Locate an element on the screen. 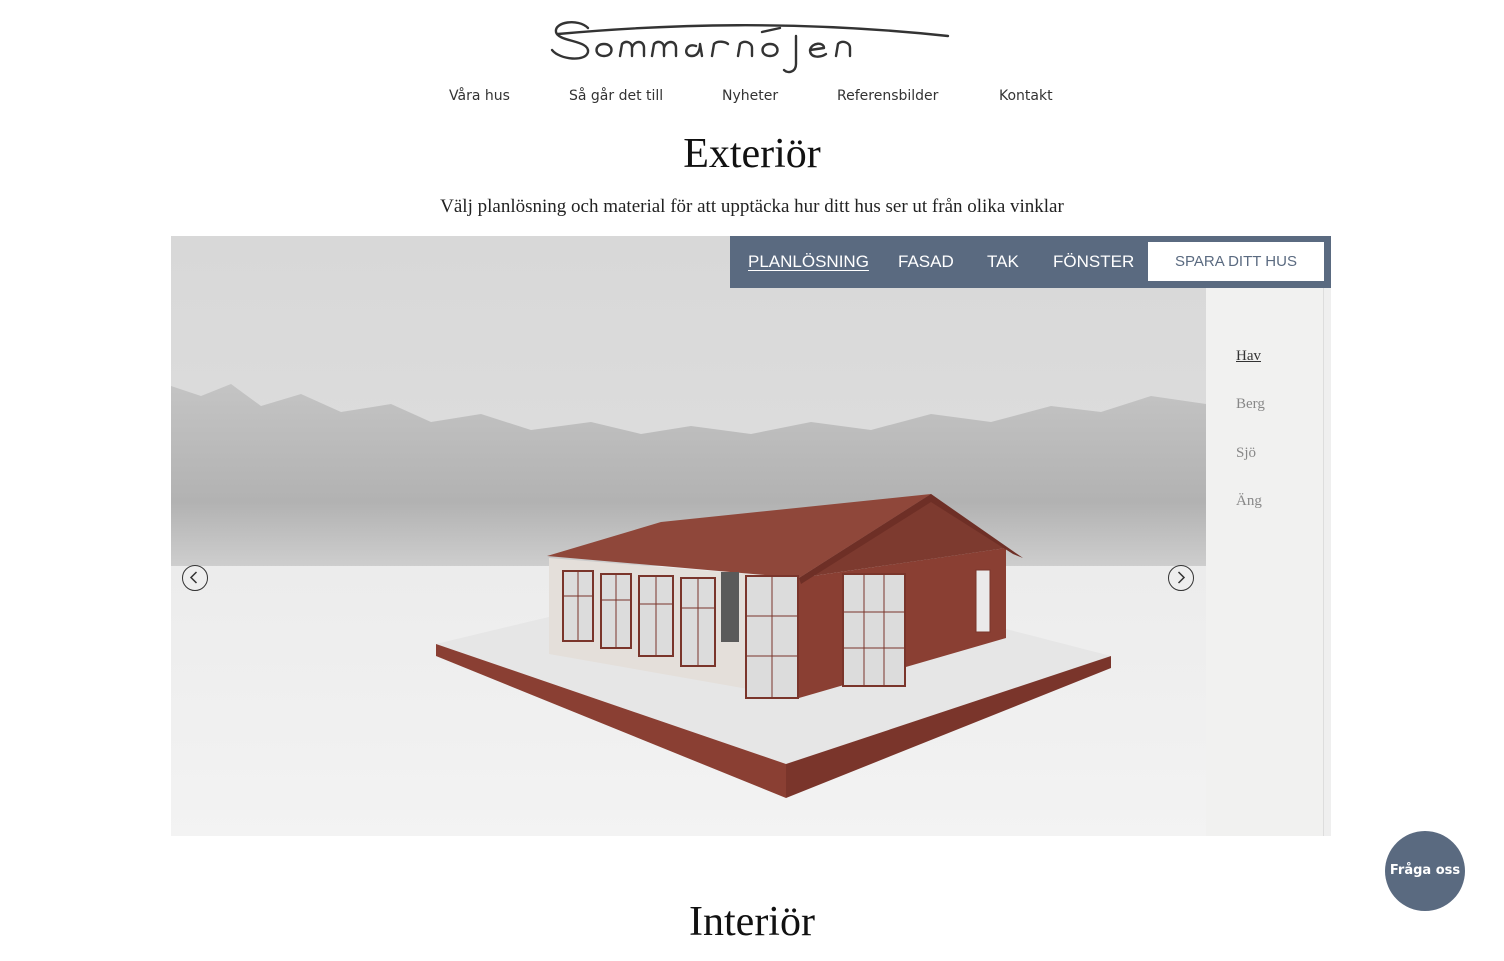  tab-fasad: FASAD is located at coordinates (926, 262).